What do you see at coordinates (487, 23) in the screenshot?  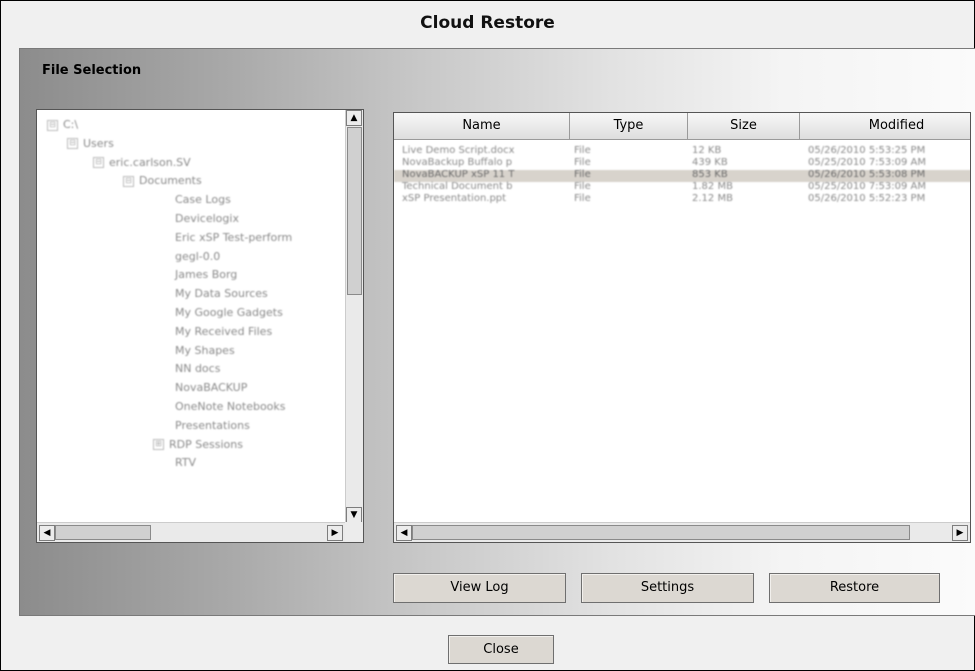 I see `dialog-title: Cloud Restore` at bounding box center [487, 23].